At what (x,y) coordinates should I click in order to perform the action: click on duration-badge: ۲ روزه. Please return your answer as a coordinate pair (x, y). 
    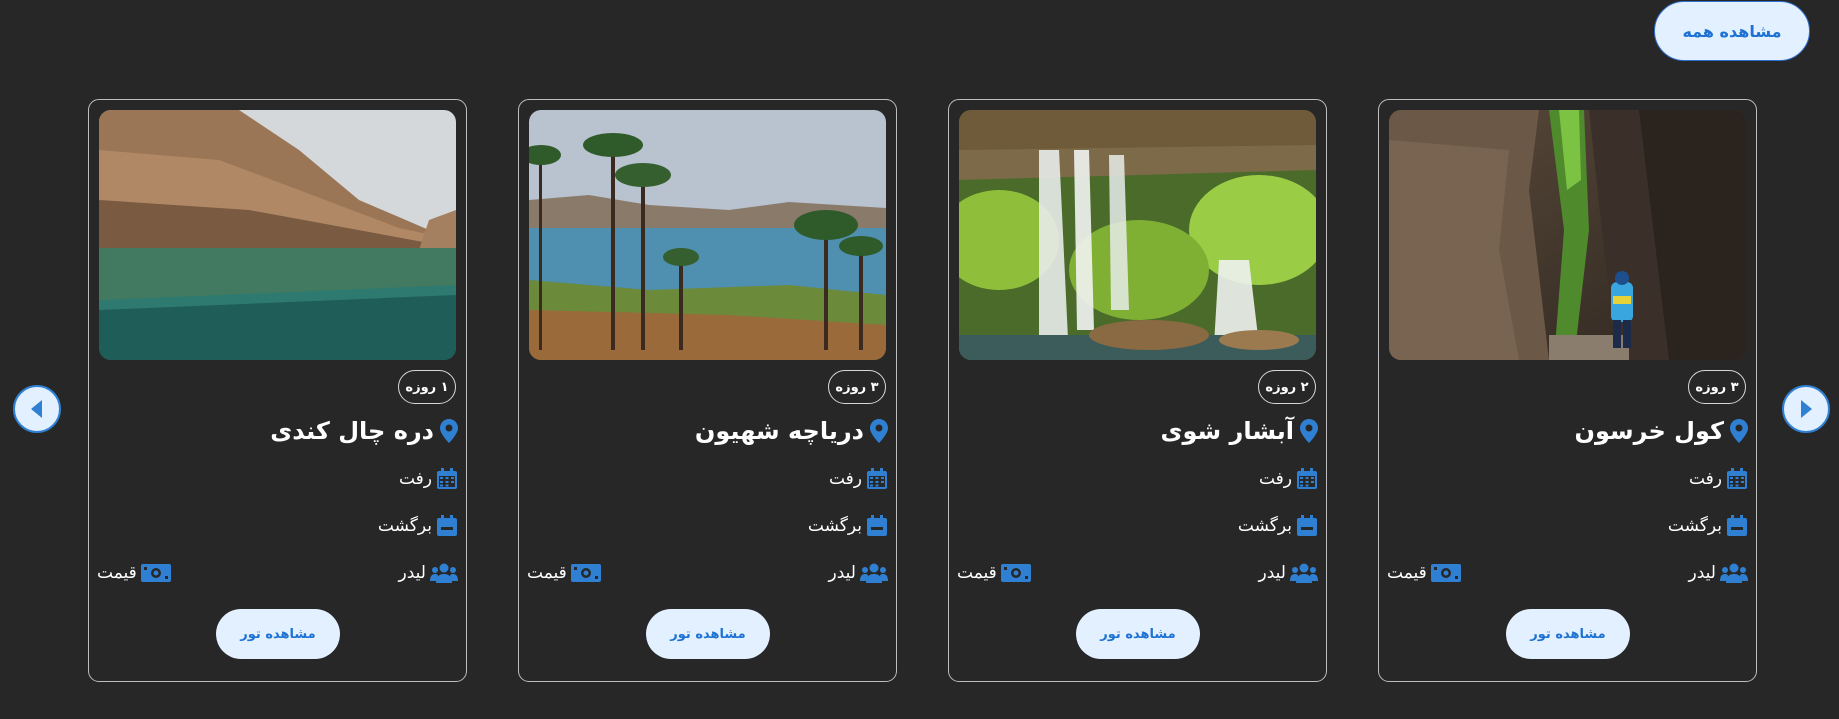
    Looking at the image, I should click on (1287, 387).